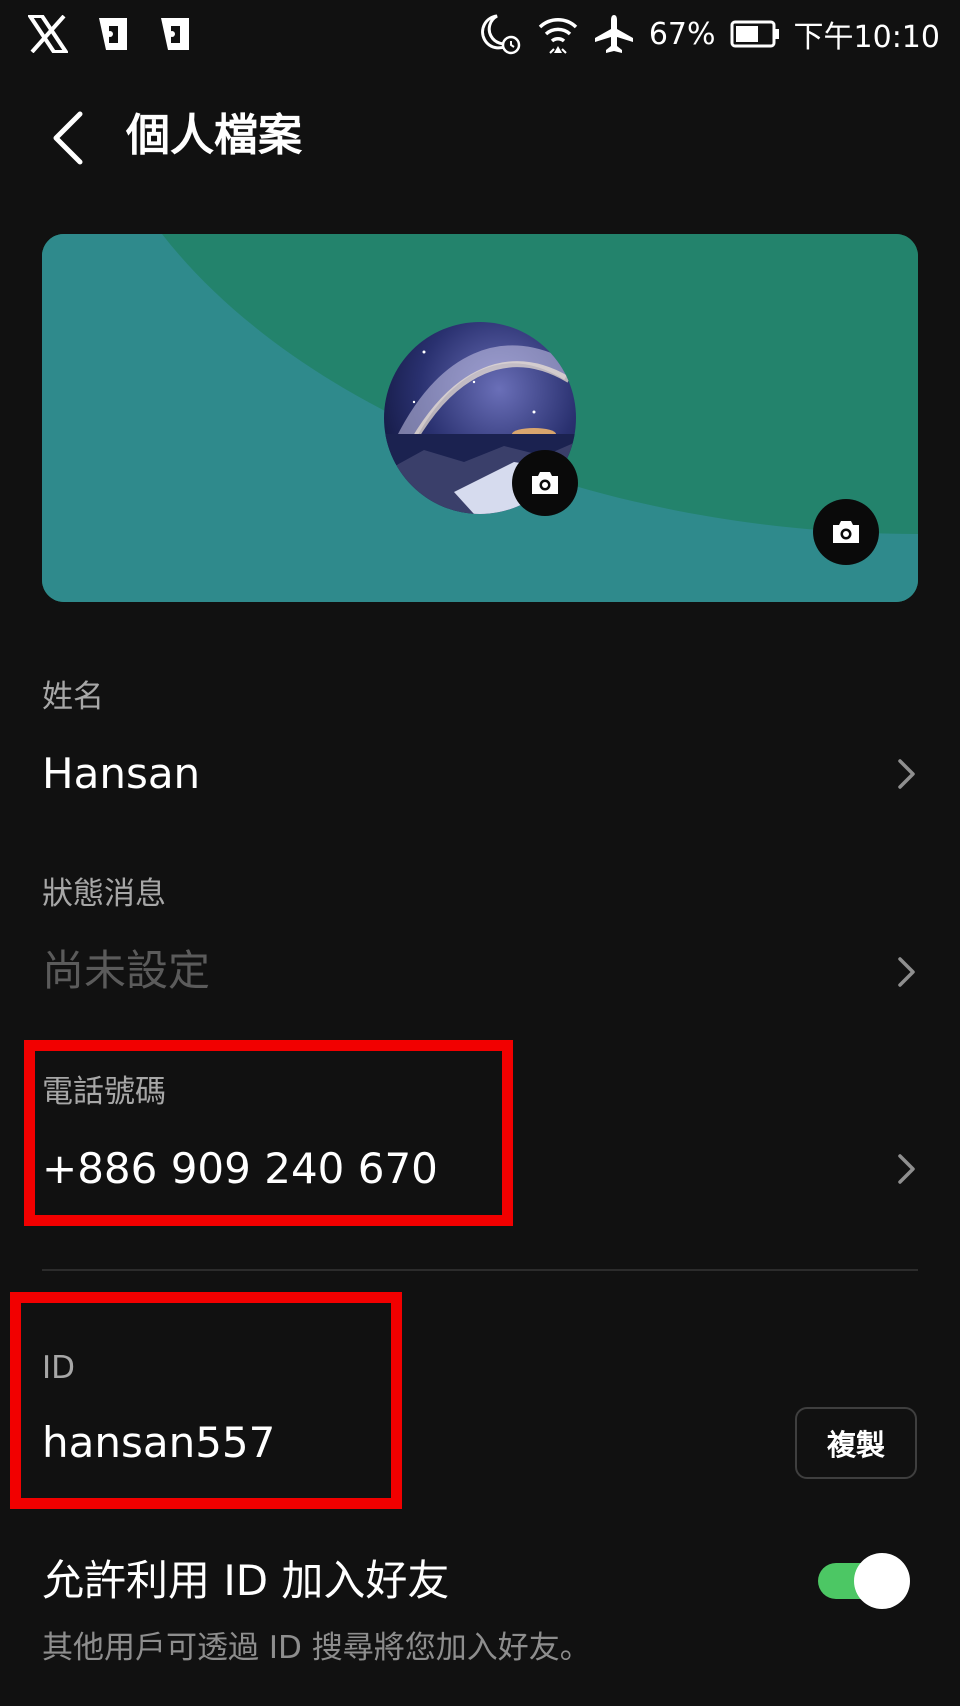 This screenshot has height=1706, width=960. Describe the element at coordinates (126, 971) in the screenshot. I see `status-message-value: 尚未設定` at that location.